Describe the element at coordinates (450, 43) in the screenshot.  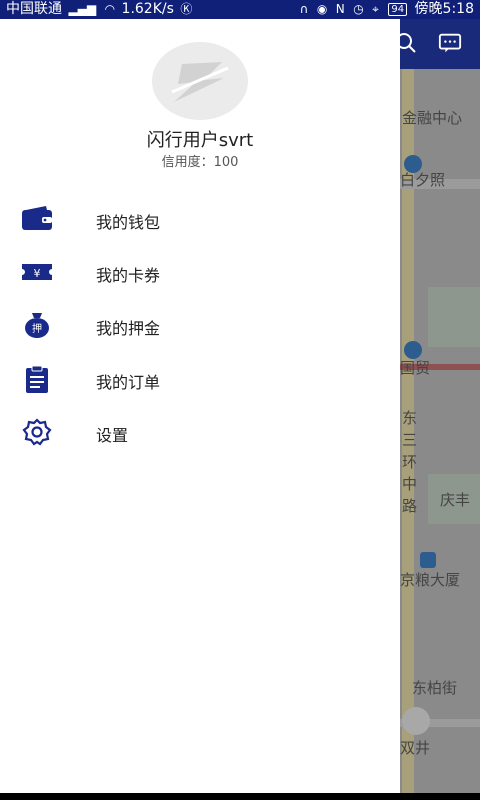
I see `message-icon` at that location.